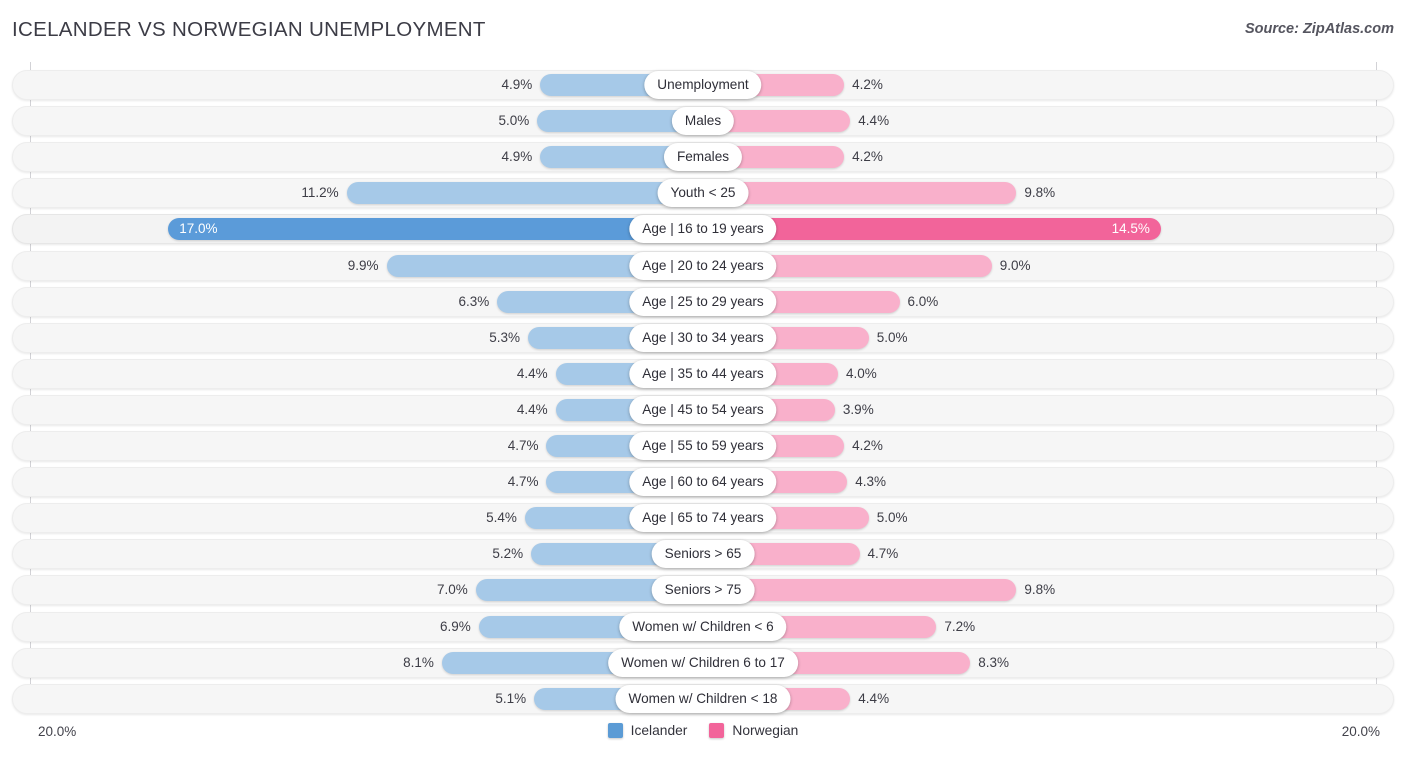 Image resolution: width=1406 pixels, height=757 pixels. I want to click on chart-row: 4.9% 4.2% Unemployment, so click(703, 85).